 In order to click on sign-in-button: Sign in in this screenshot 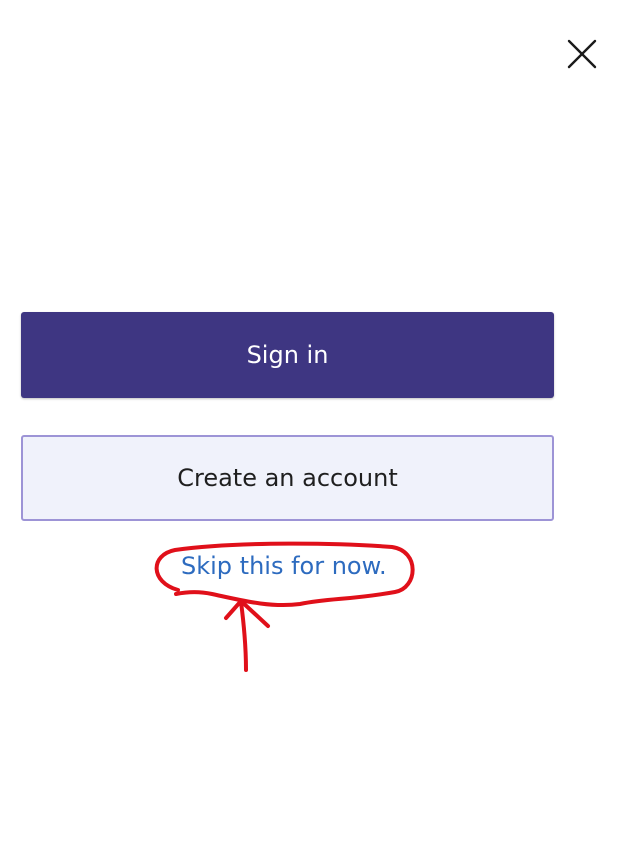, I will do `click(287, 355)`.